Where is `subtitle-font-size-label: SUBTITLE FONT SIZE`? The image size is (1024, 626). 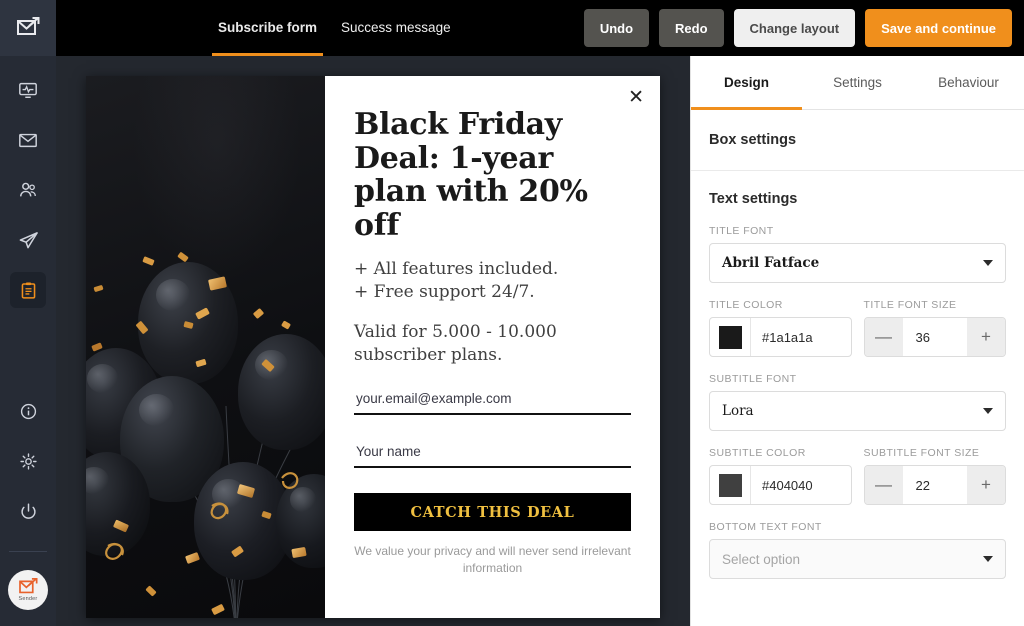
subtitle-font-size-label: SUBTITLE FONT SIZE is located at coordinates (921, 453).